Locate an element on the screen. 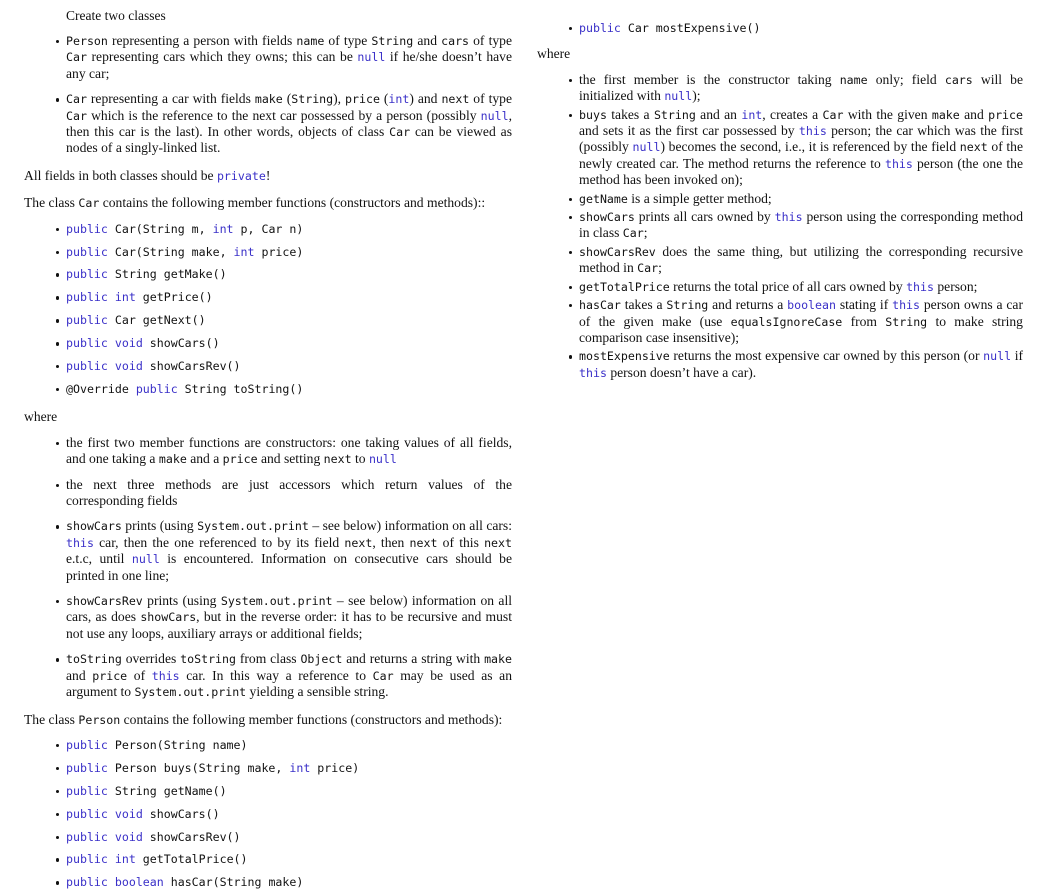  code-token: Person buys(String make, is located at coordinates (198, 767).